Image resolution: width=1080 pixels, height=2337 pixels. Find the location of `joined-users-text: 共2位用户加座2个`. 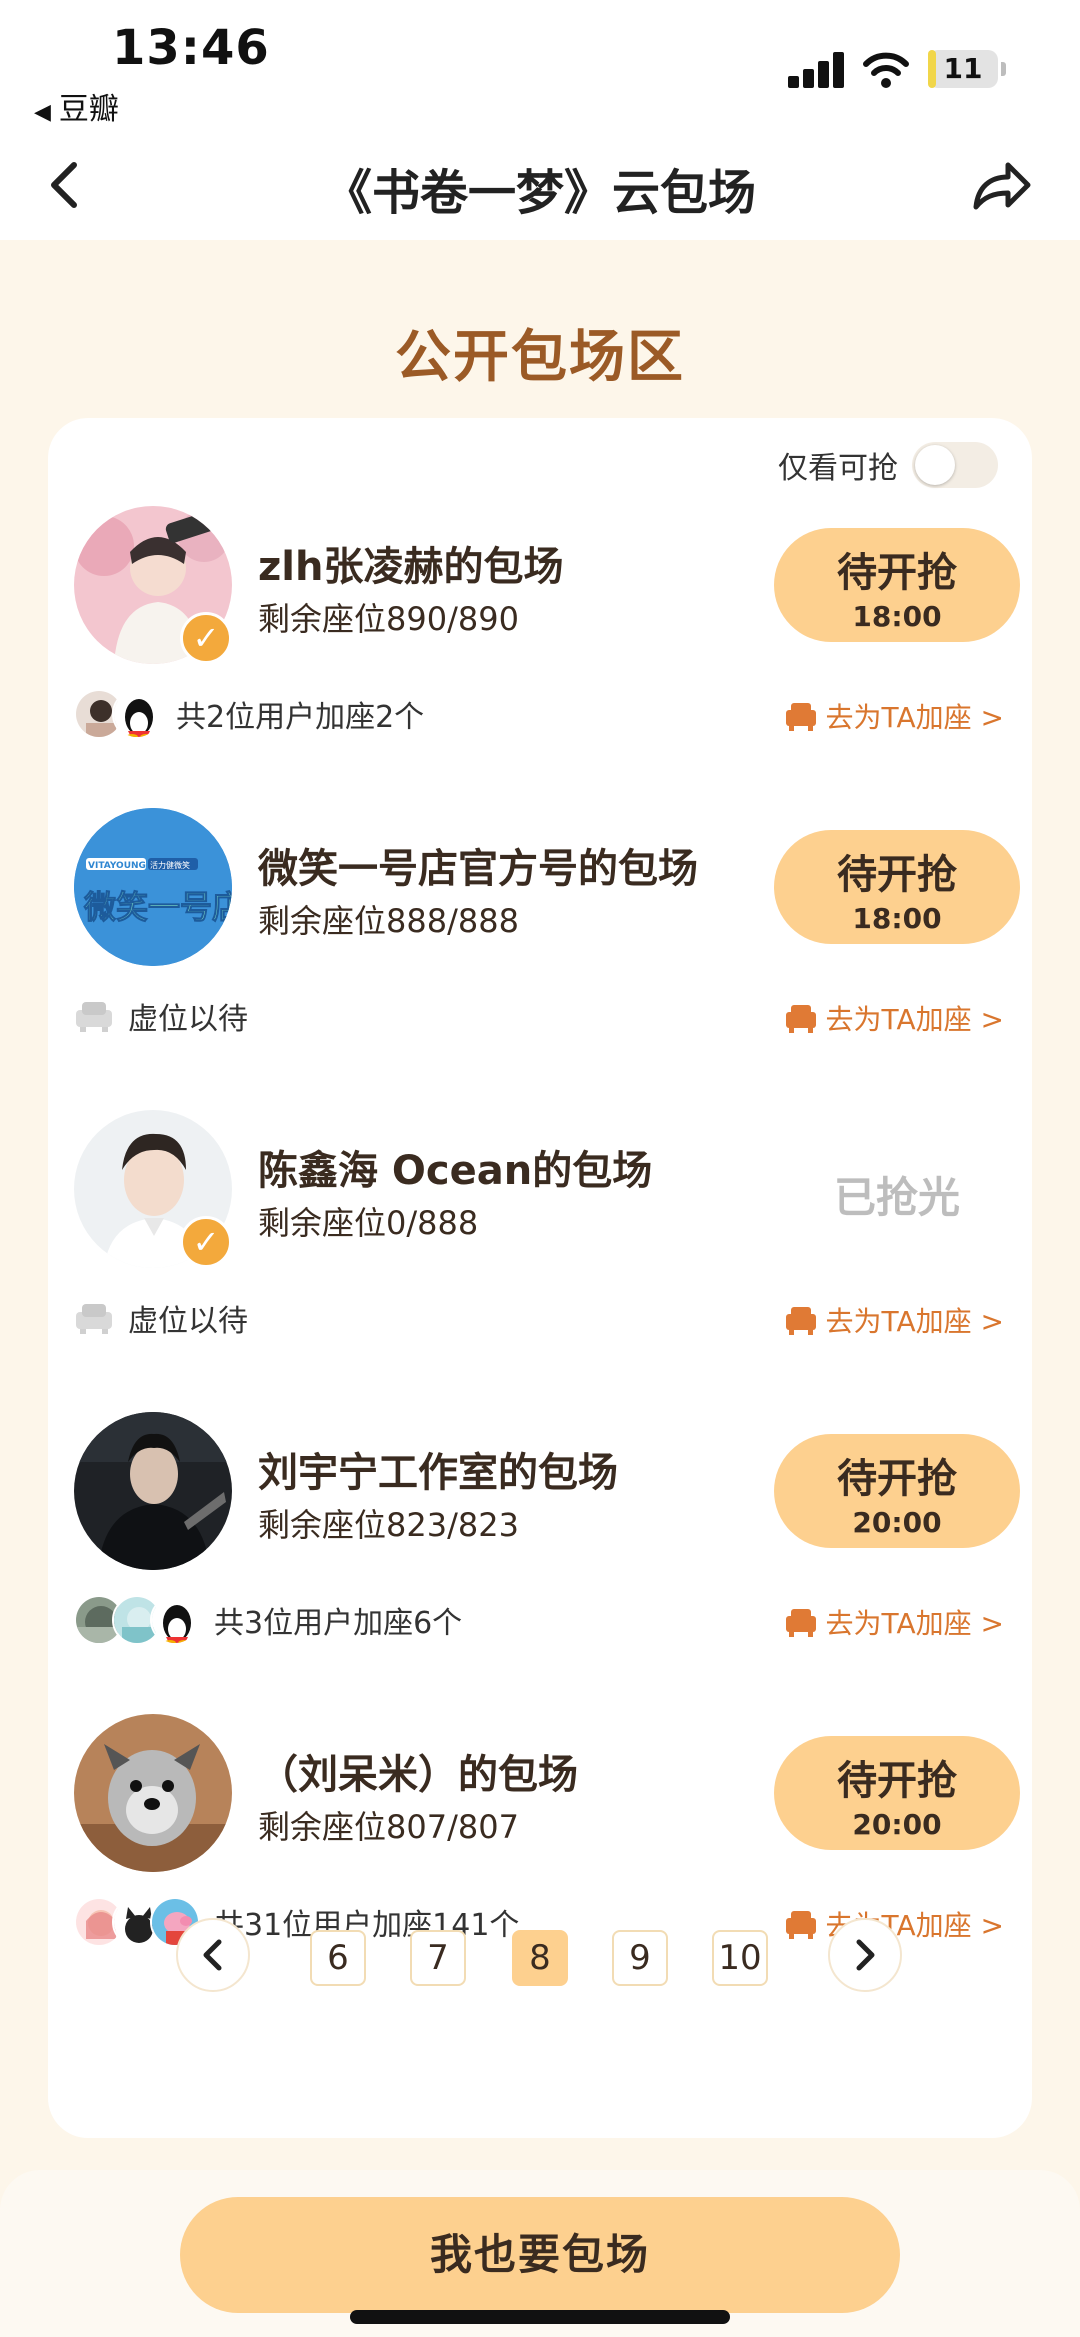

joined-users-text: 共2位用户加座2个 is located at coordinates (300, 717).